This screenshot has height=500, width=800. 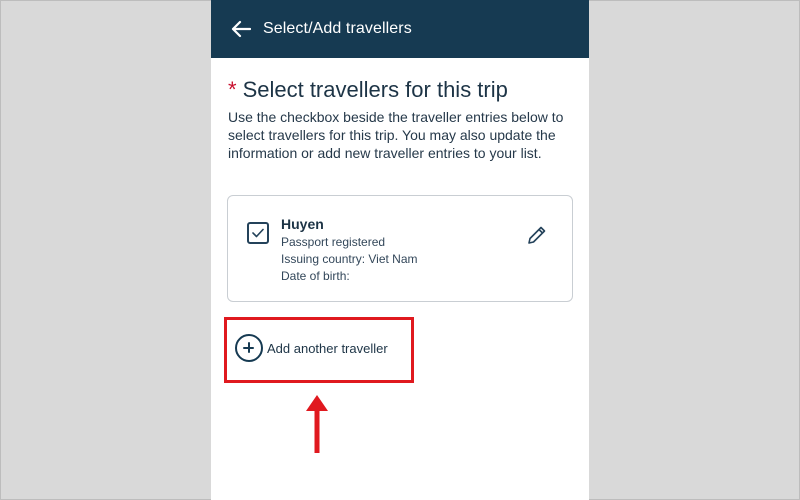 I want to click on issuing-country: Issuing country: Viet Nam, so click(x=349, y=259).